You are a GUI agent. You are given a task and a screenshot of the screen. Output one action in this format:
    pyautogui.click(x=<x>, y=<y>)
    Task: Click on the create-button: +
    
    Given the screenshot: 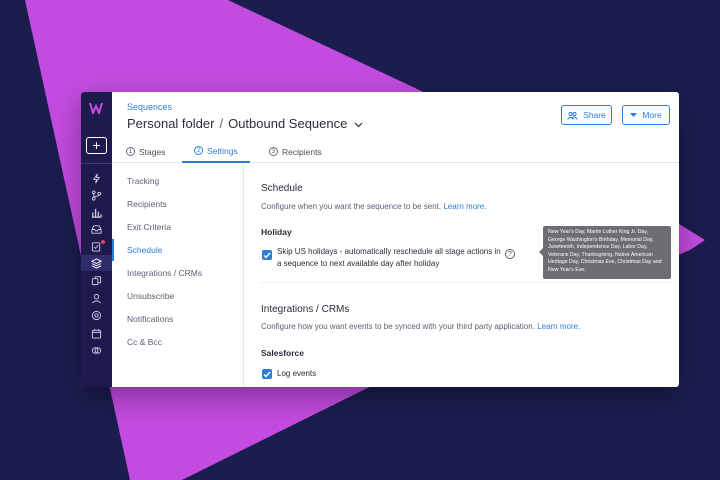 What is the action you would take?
    pyautogui.click(x=96, y=145)
    